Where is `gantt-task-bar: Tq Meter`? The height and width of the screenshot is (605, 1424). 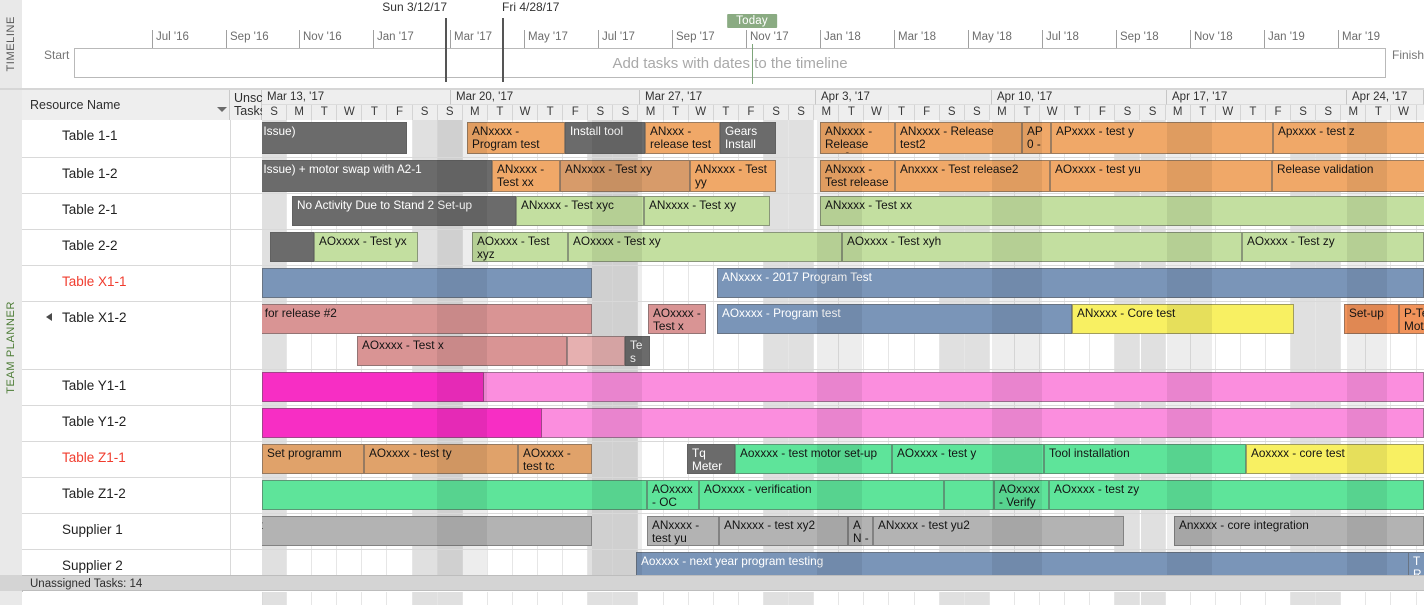 gantt-task-bar: Tq Meter is located at coordinates (711, 459).